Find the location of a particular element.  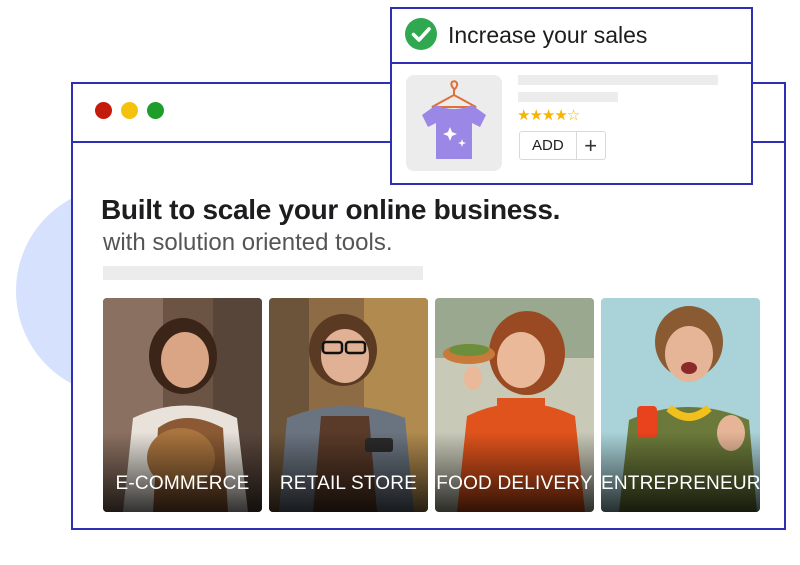

sales-popup: Increase your sales ★★★★☆ ADD + is located at coordinates (571, 96).